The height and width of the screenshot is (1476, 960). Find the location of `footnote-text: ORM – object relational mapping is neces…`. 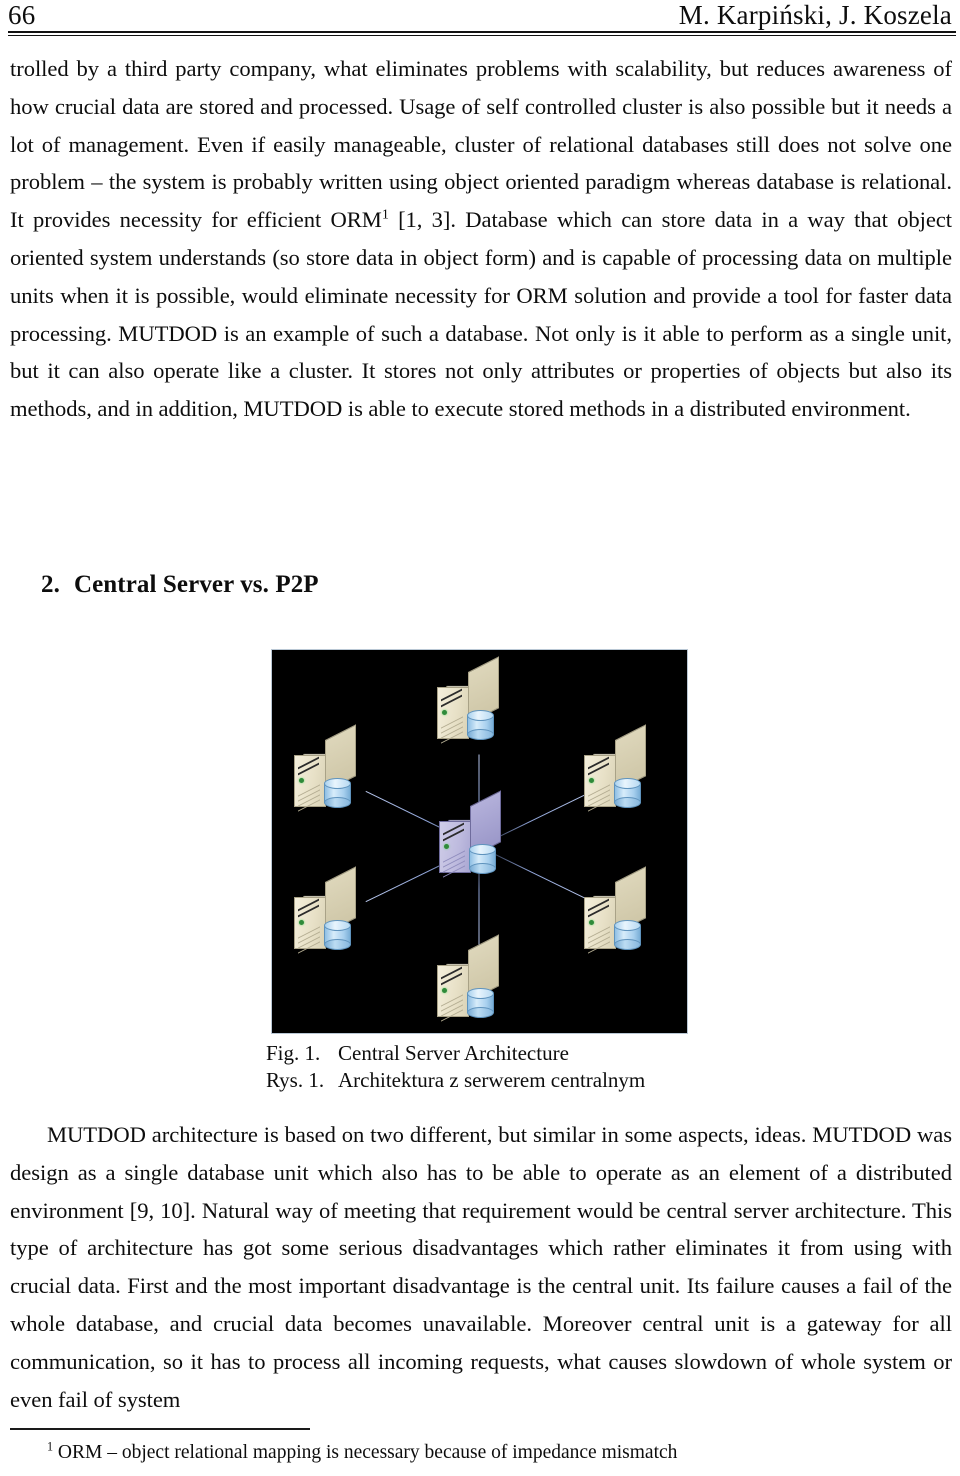

footnote-text: ORM – object relational mapping is neces… is located at coordinates (365, 1452).